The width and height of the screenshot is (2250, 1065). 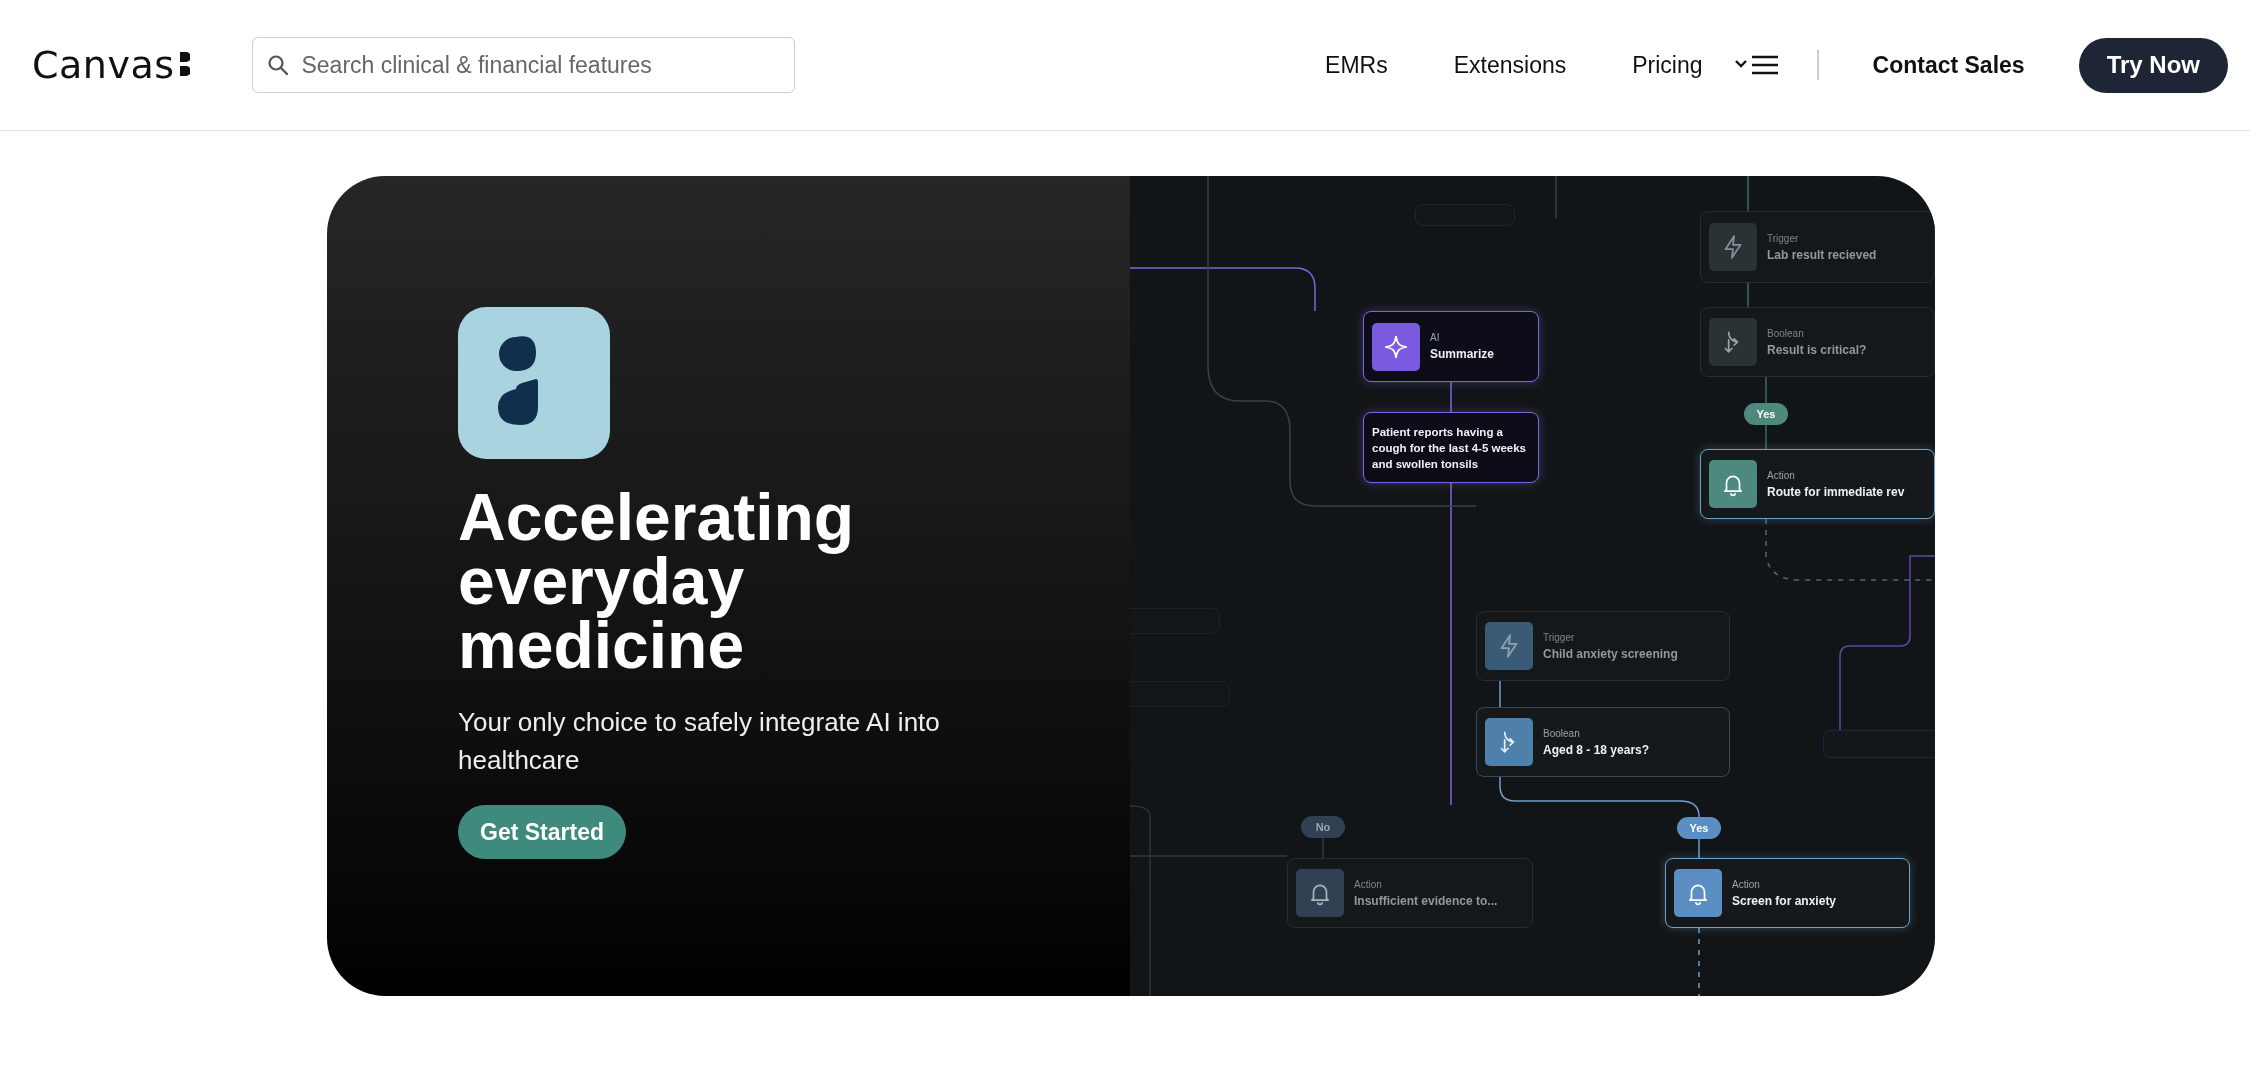 What do you see at coordinates (1756, 65) in the screenshot?
I see `menu-icon` at bounding box center [1756, 65].